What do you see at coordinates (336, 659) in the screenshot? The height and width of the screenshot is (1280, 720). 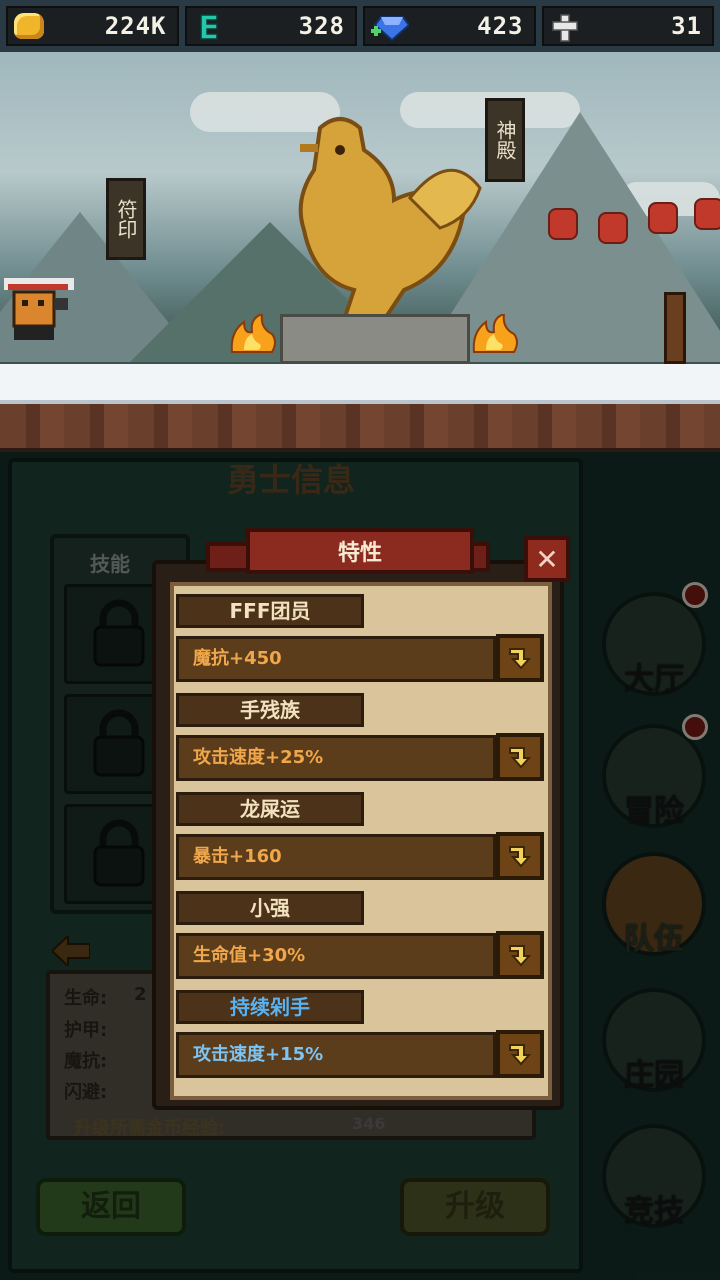 I see `trait-effect: 魔抗+450` at bounding box center [336, 659].